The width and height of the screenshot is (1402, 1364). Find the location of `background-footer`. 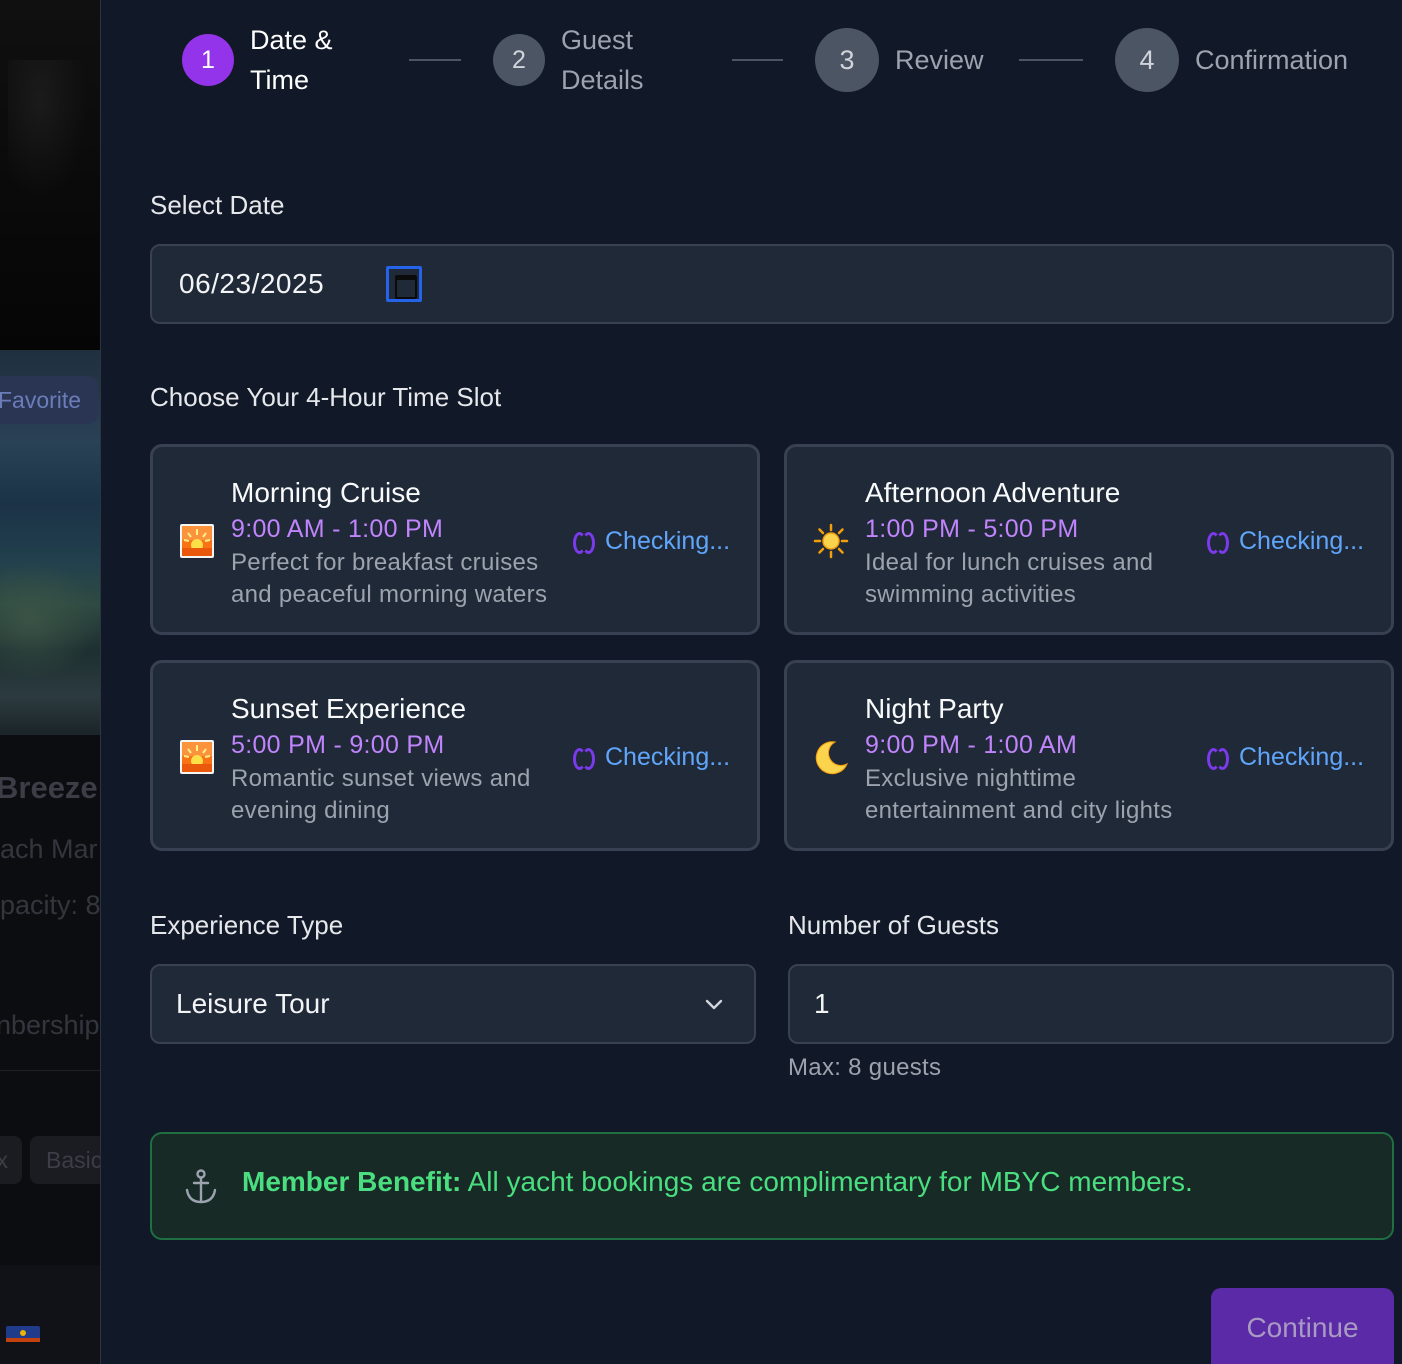

background-footer is located at coordinates (50, 1314).